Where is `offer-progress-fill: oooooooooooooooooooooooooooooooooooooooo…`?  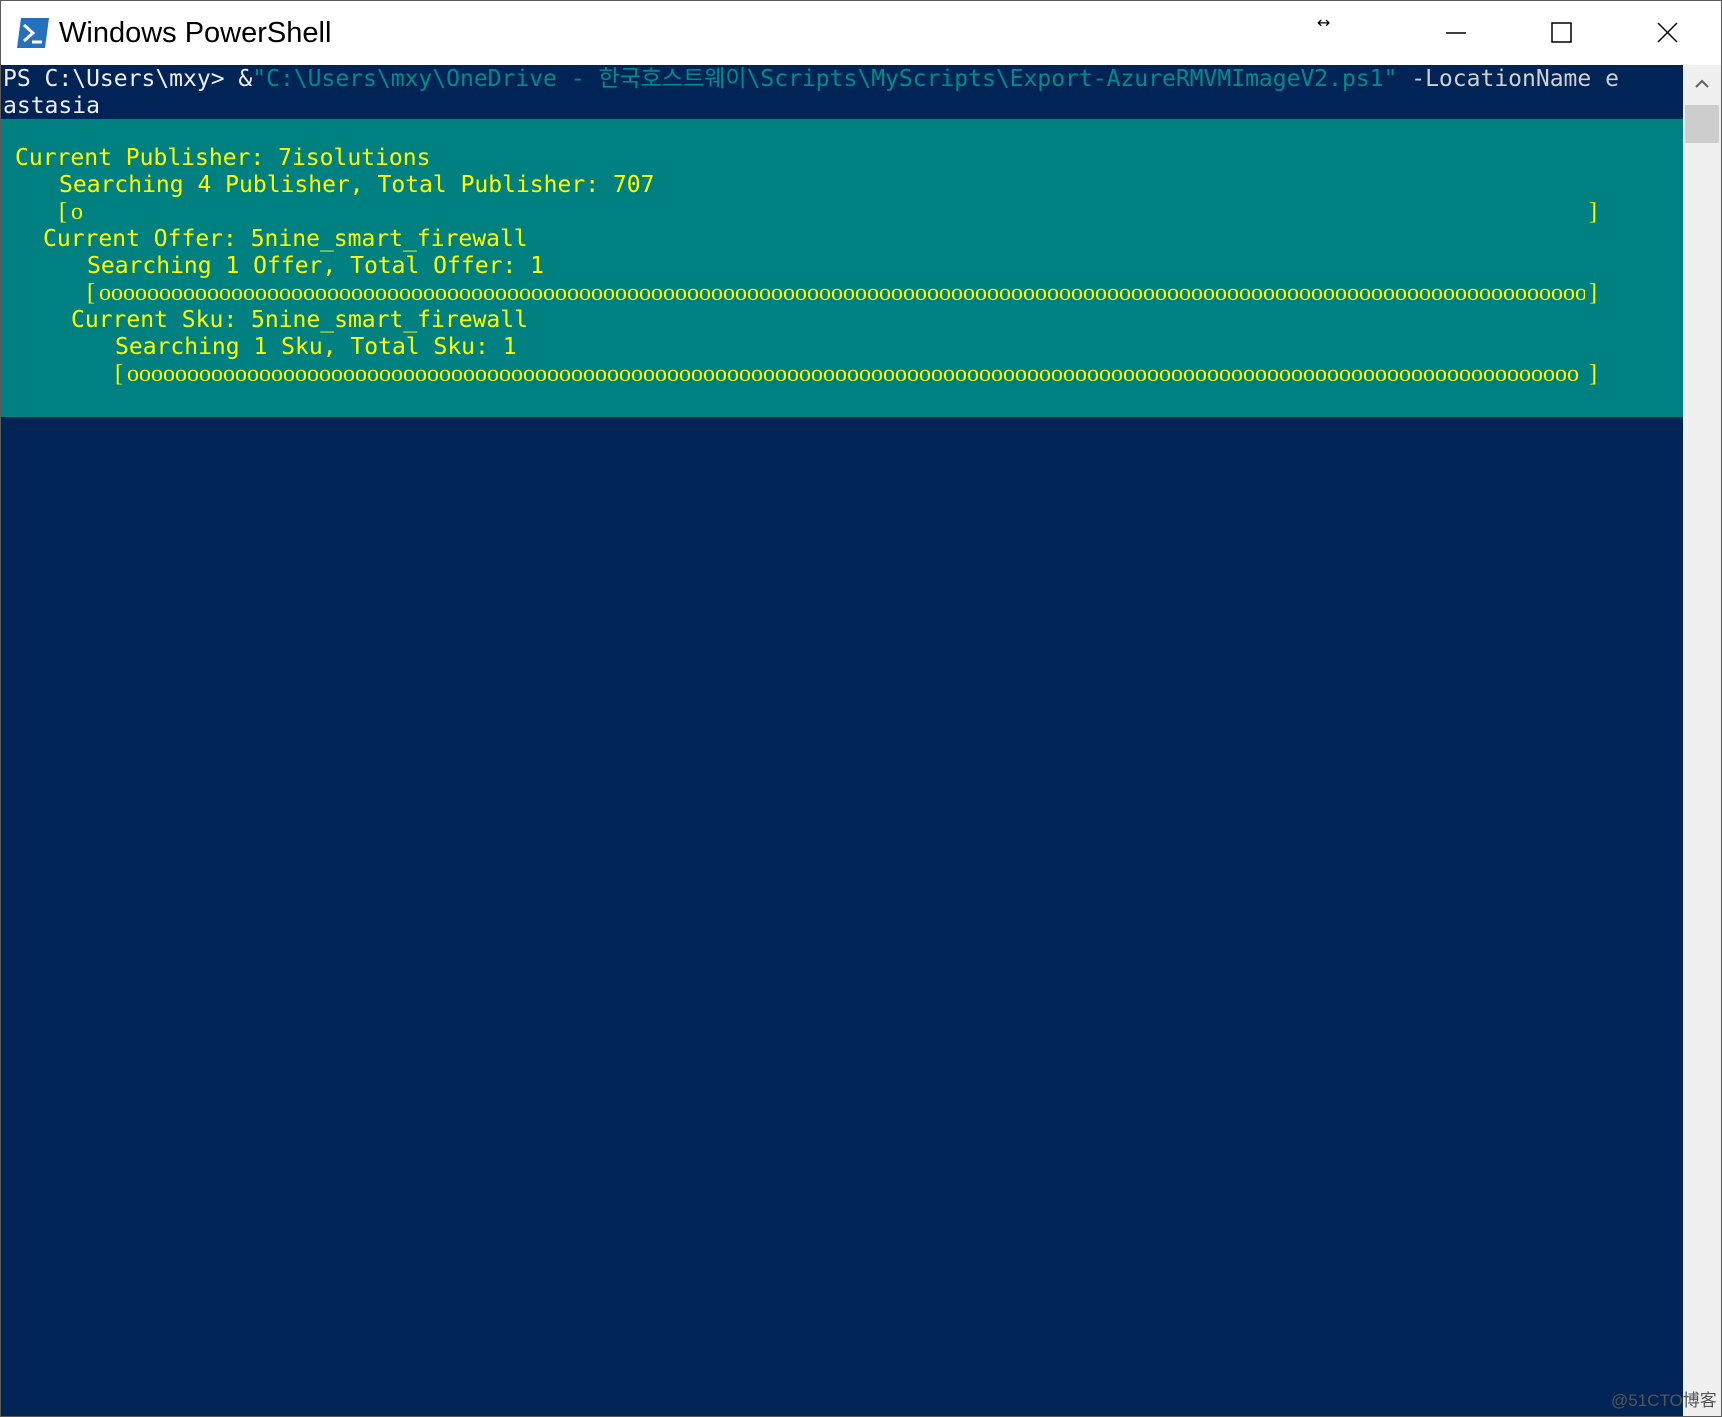
offer-progress-fill: oooooooooooooooooooooooooooooooooooooooo… is located at coordinates (842, 293).